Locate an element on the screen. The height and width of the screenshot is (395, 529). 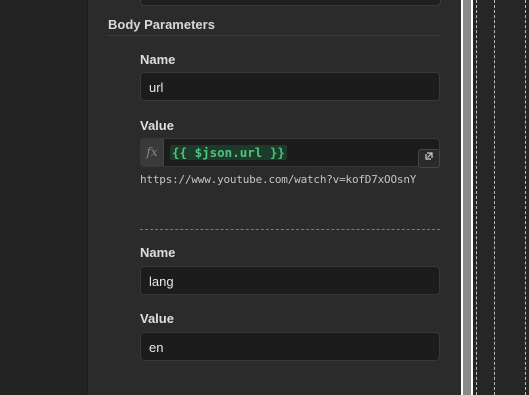
panel-scrollbar is located at coordinates (467, 197).